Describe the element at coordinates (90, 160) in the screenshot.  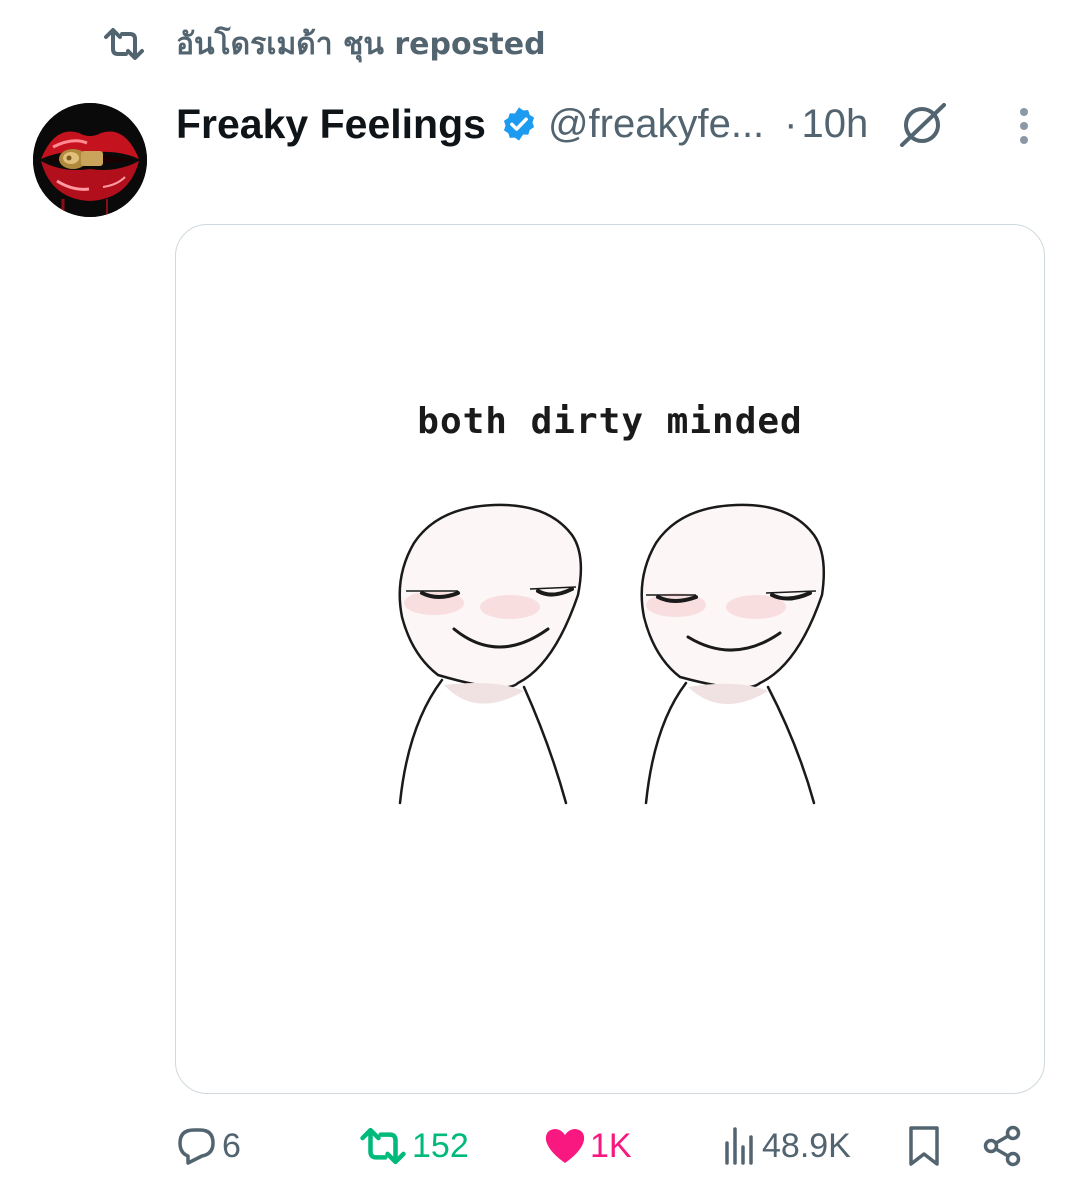
I see `avatar` at that location.